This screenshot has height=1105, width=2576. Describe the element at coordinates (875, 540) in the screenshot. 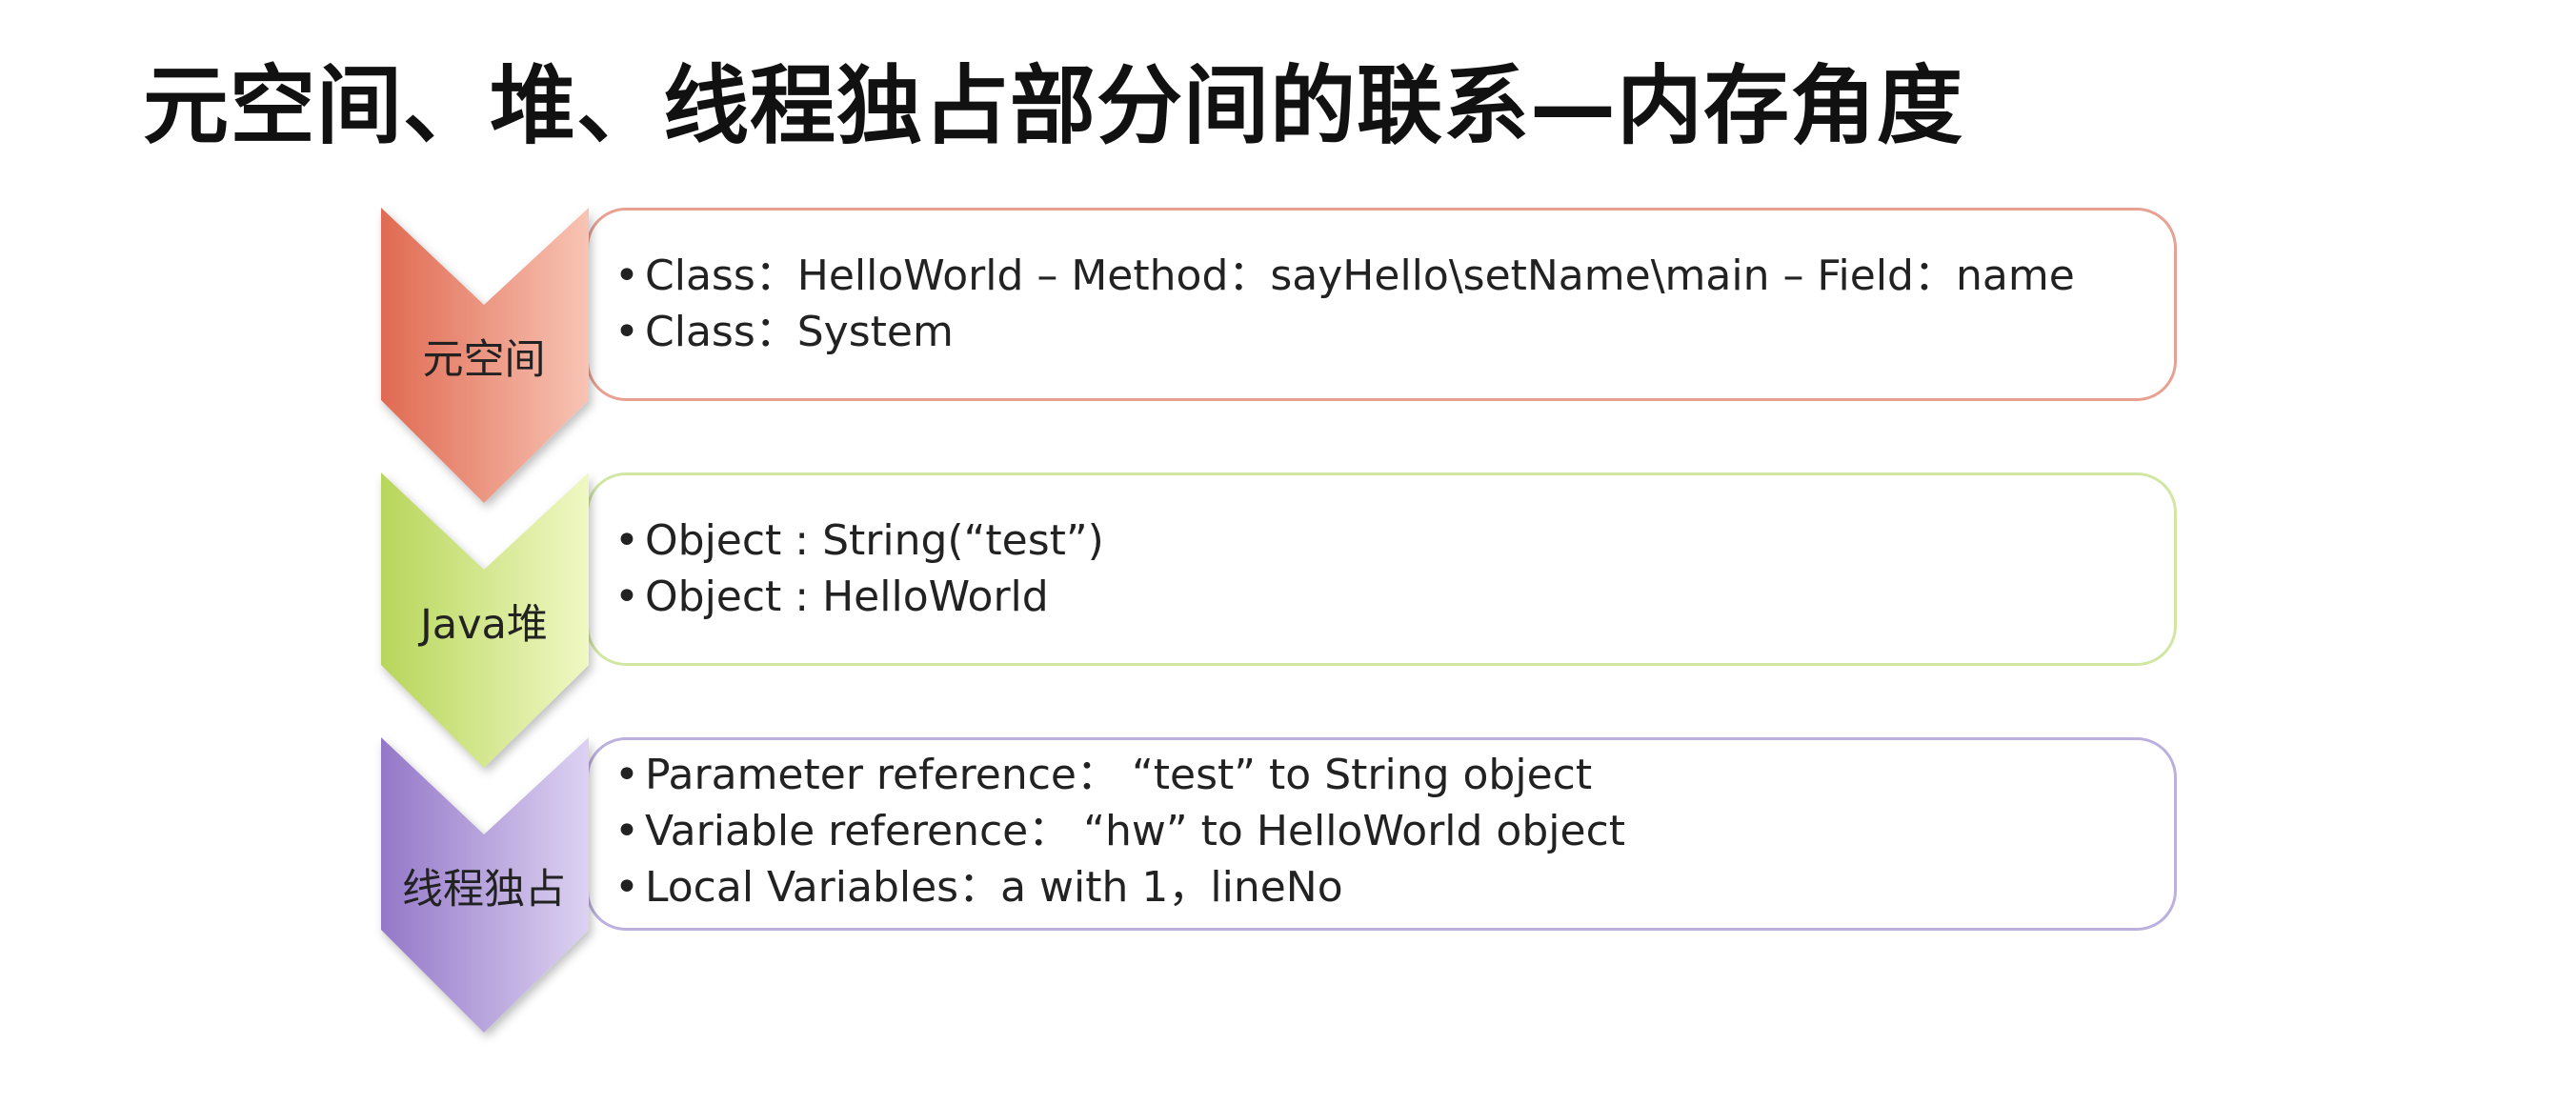

I see `java-heap-item-text: Object : String(“test”)` at that location.